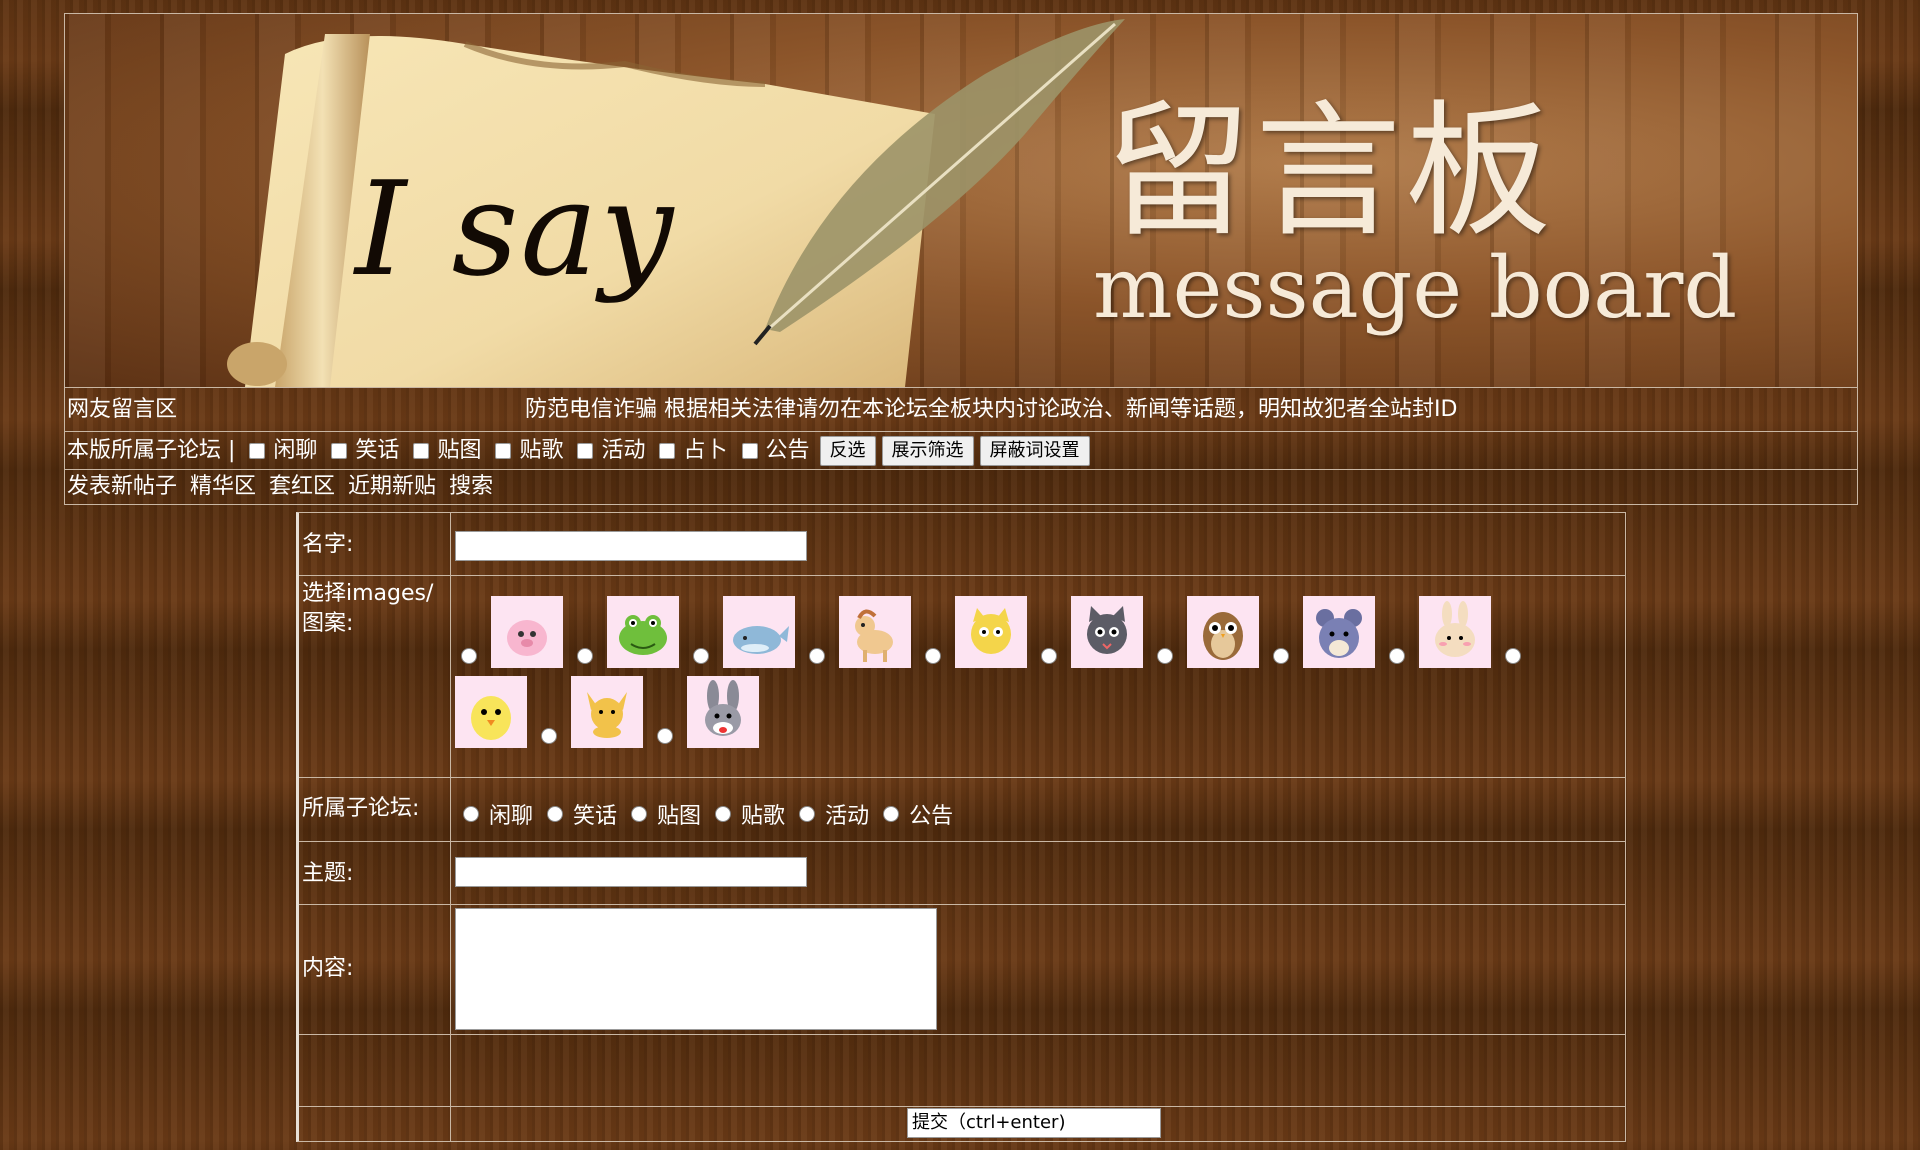  Describe the element at coordinates (511, 816) in the screenshot. I see `forum-option-label: 闲聊` at that location.